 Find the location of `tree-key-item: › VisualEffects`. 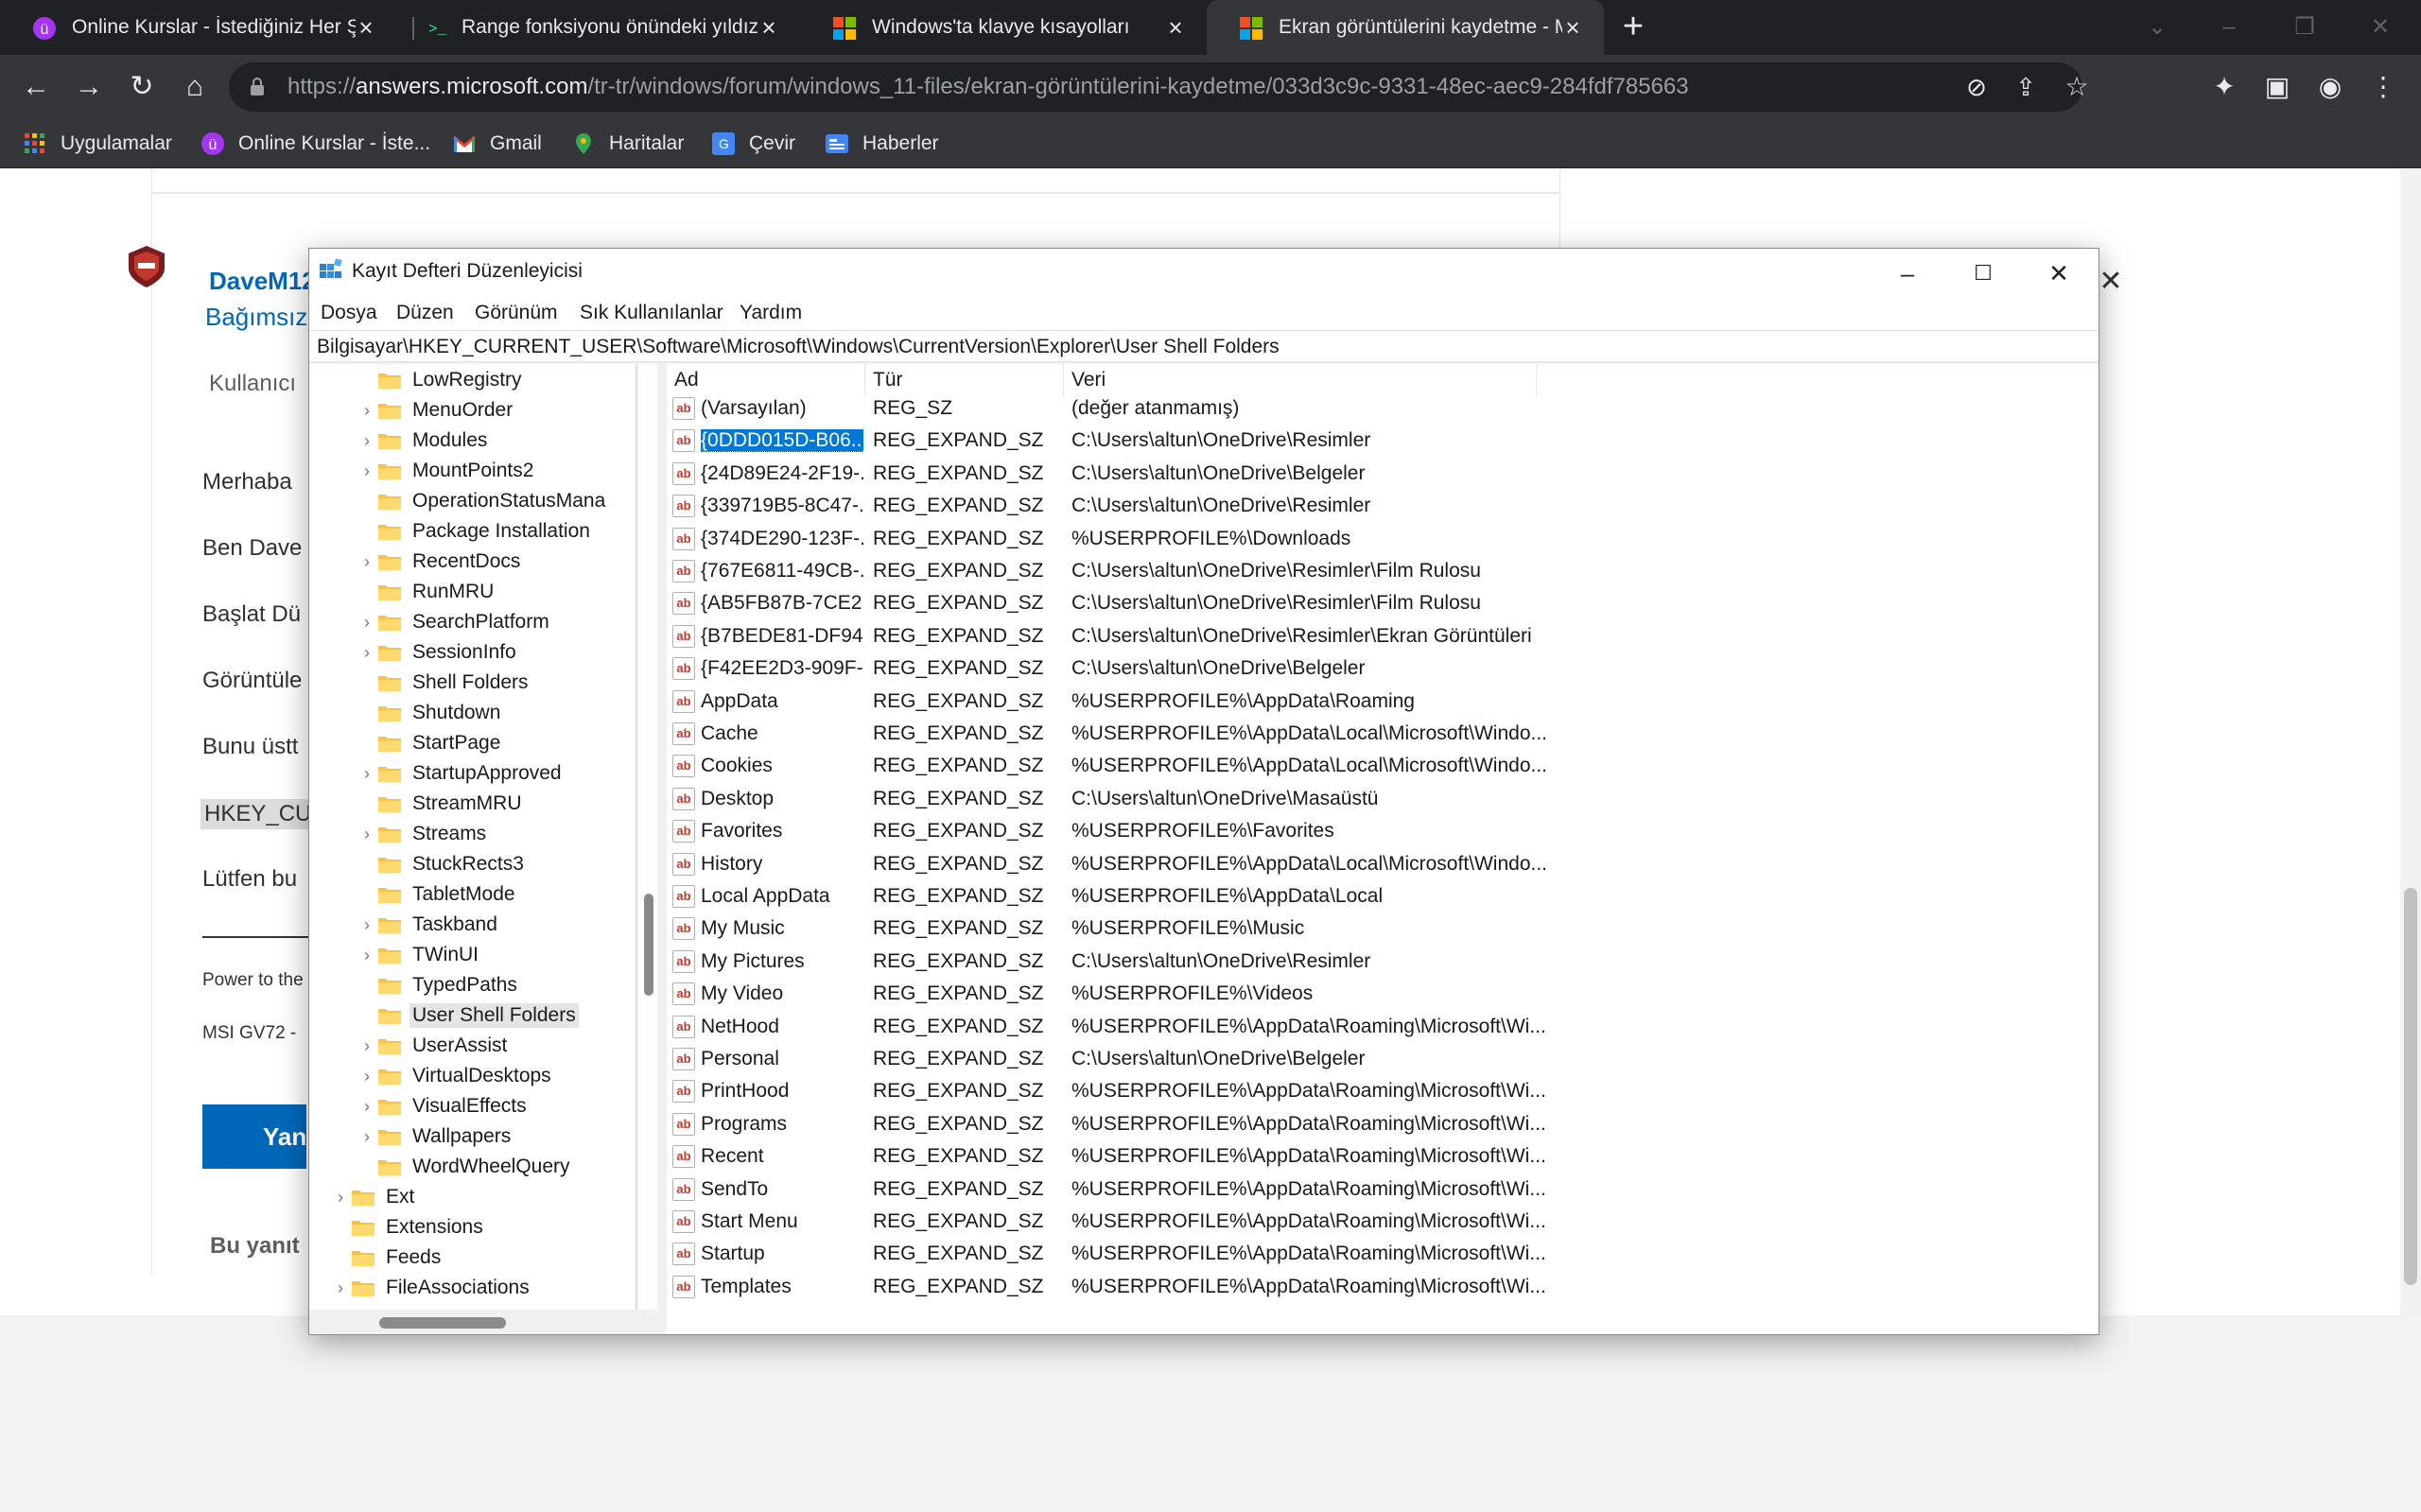

tree-key-item: › VisualEffects is located at coordinates (443, 1106).